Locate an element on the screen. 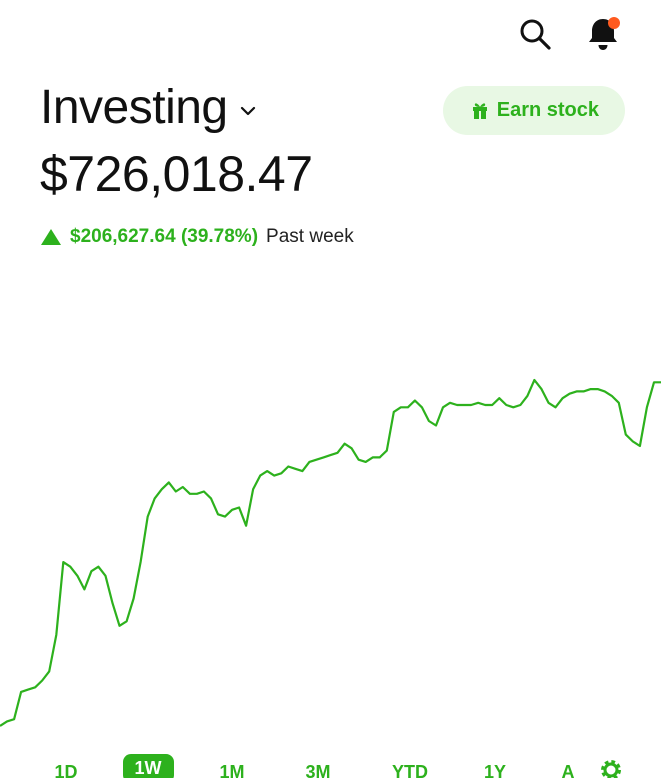 The height and width of the screenshot is (778, 661). tab-1w: 1W is located at coordinates (148, 766).